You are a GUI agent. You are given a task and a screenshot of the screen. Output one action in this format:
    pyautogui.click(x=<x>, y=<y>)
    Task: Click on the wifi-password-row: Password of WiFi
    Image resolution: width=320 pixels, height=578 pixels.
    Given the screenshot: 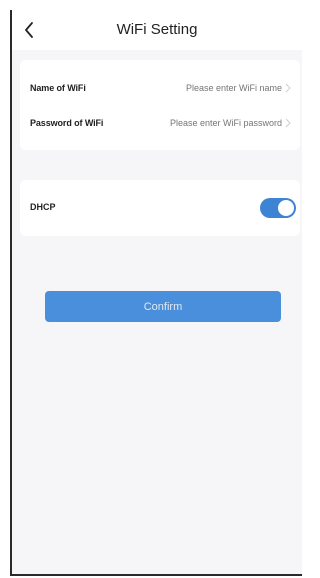 What is the action you would take?
    pyautogui.click(x=160, y=123)
    